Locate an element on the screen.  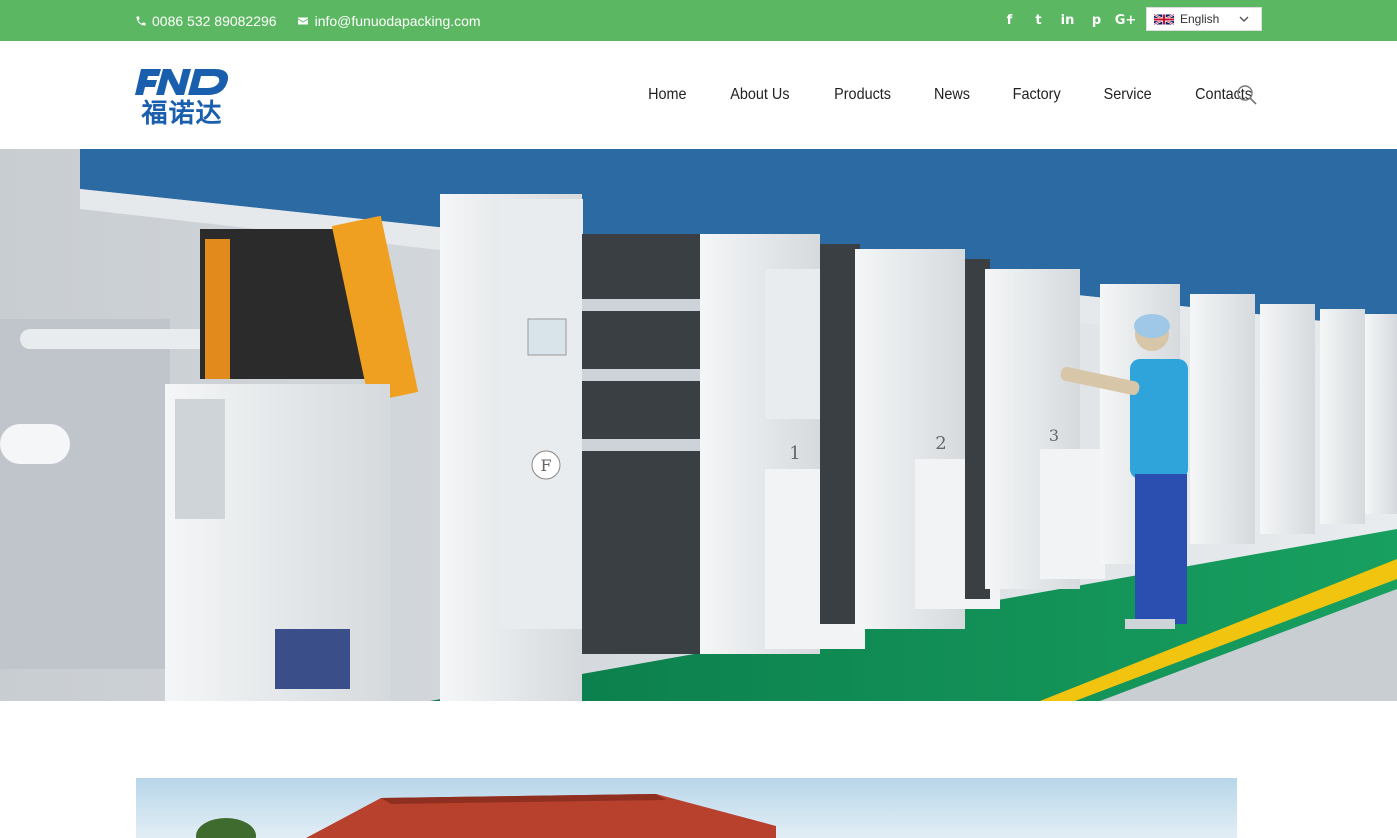
nav-news: News is located at coordinates (952, 95).